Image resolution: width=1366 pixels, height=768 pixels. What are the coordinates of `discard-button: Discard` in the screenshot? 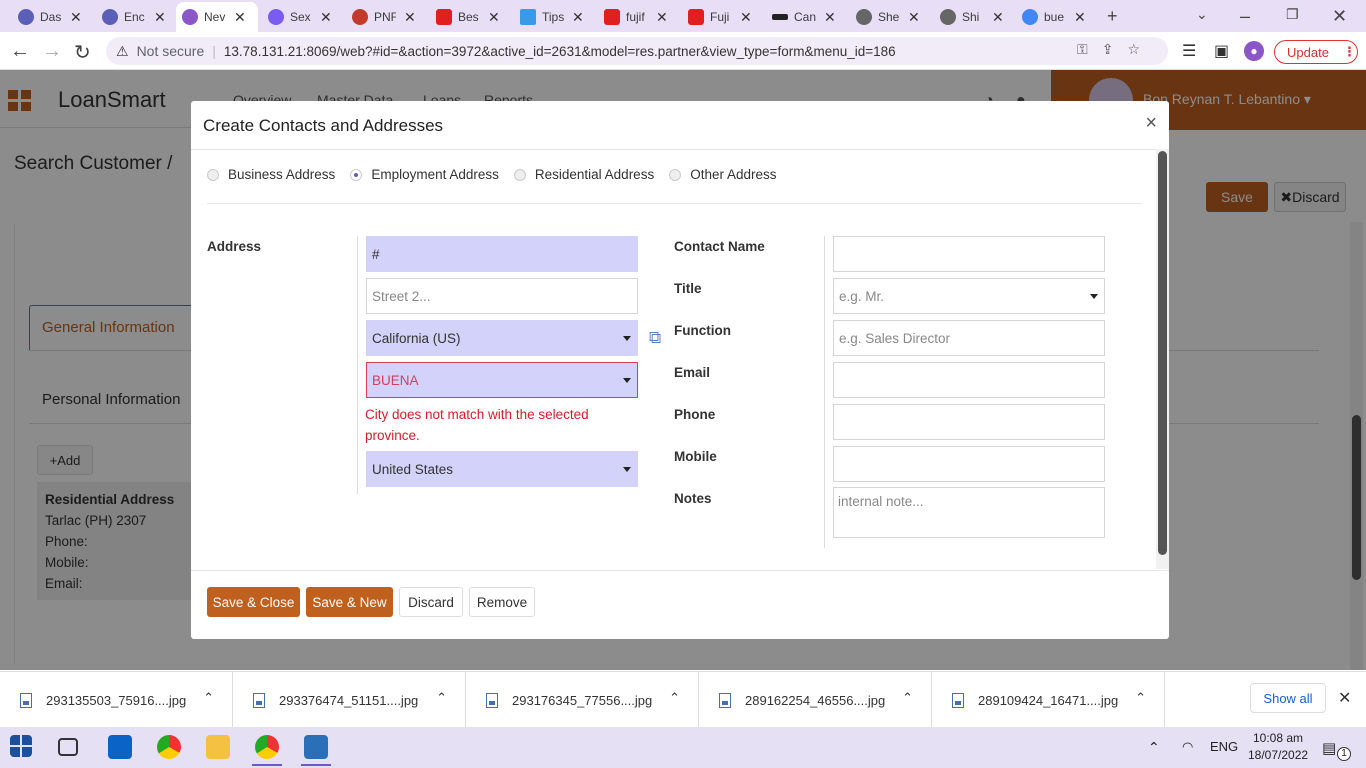 It's located at (431, 602).